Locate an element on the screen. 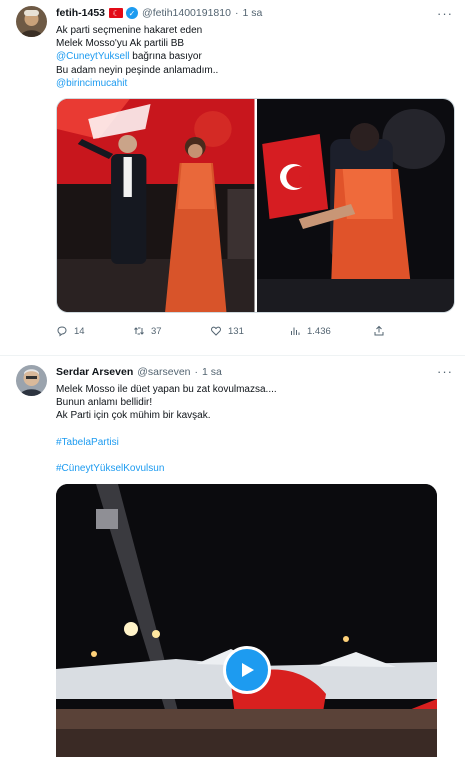 The image size is (465, 773). share-button is located at coordinates (379, 331).